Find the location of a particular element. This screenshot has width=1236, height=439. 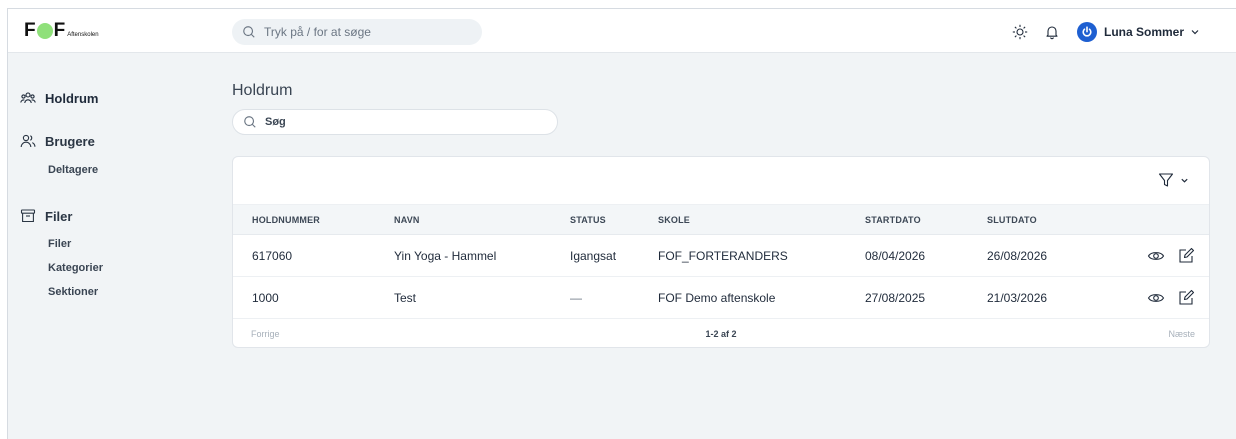

power-icon is located at coordinates (1087, 31).